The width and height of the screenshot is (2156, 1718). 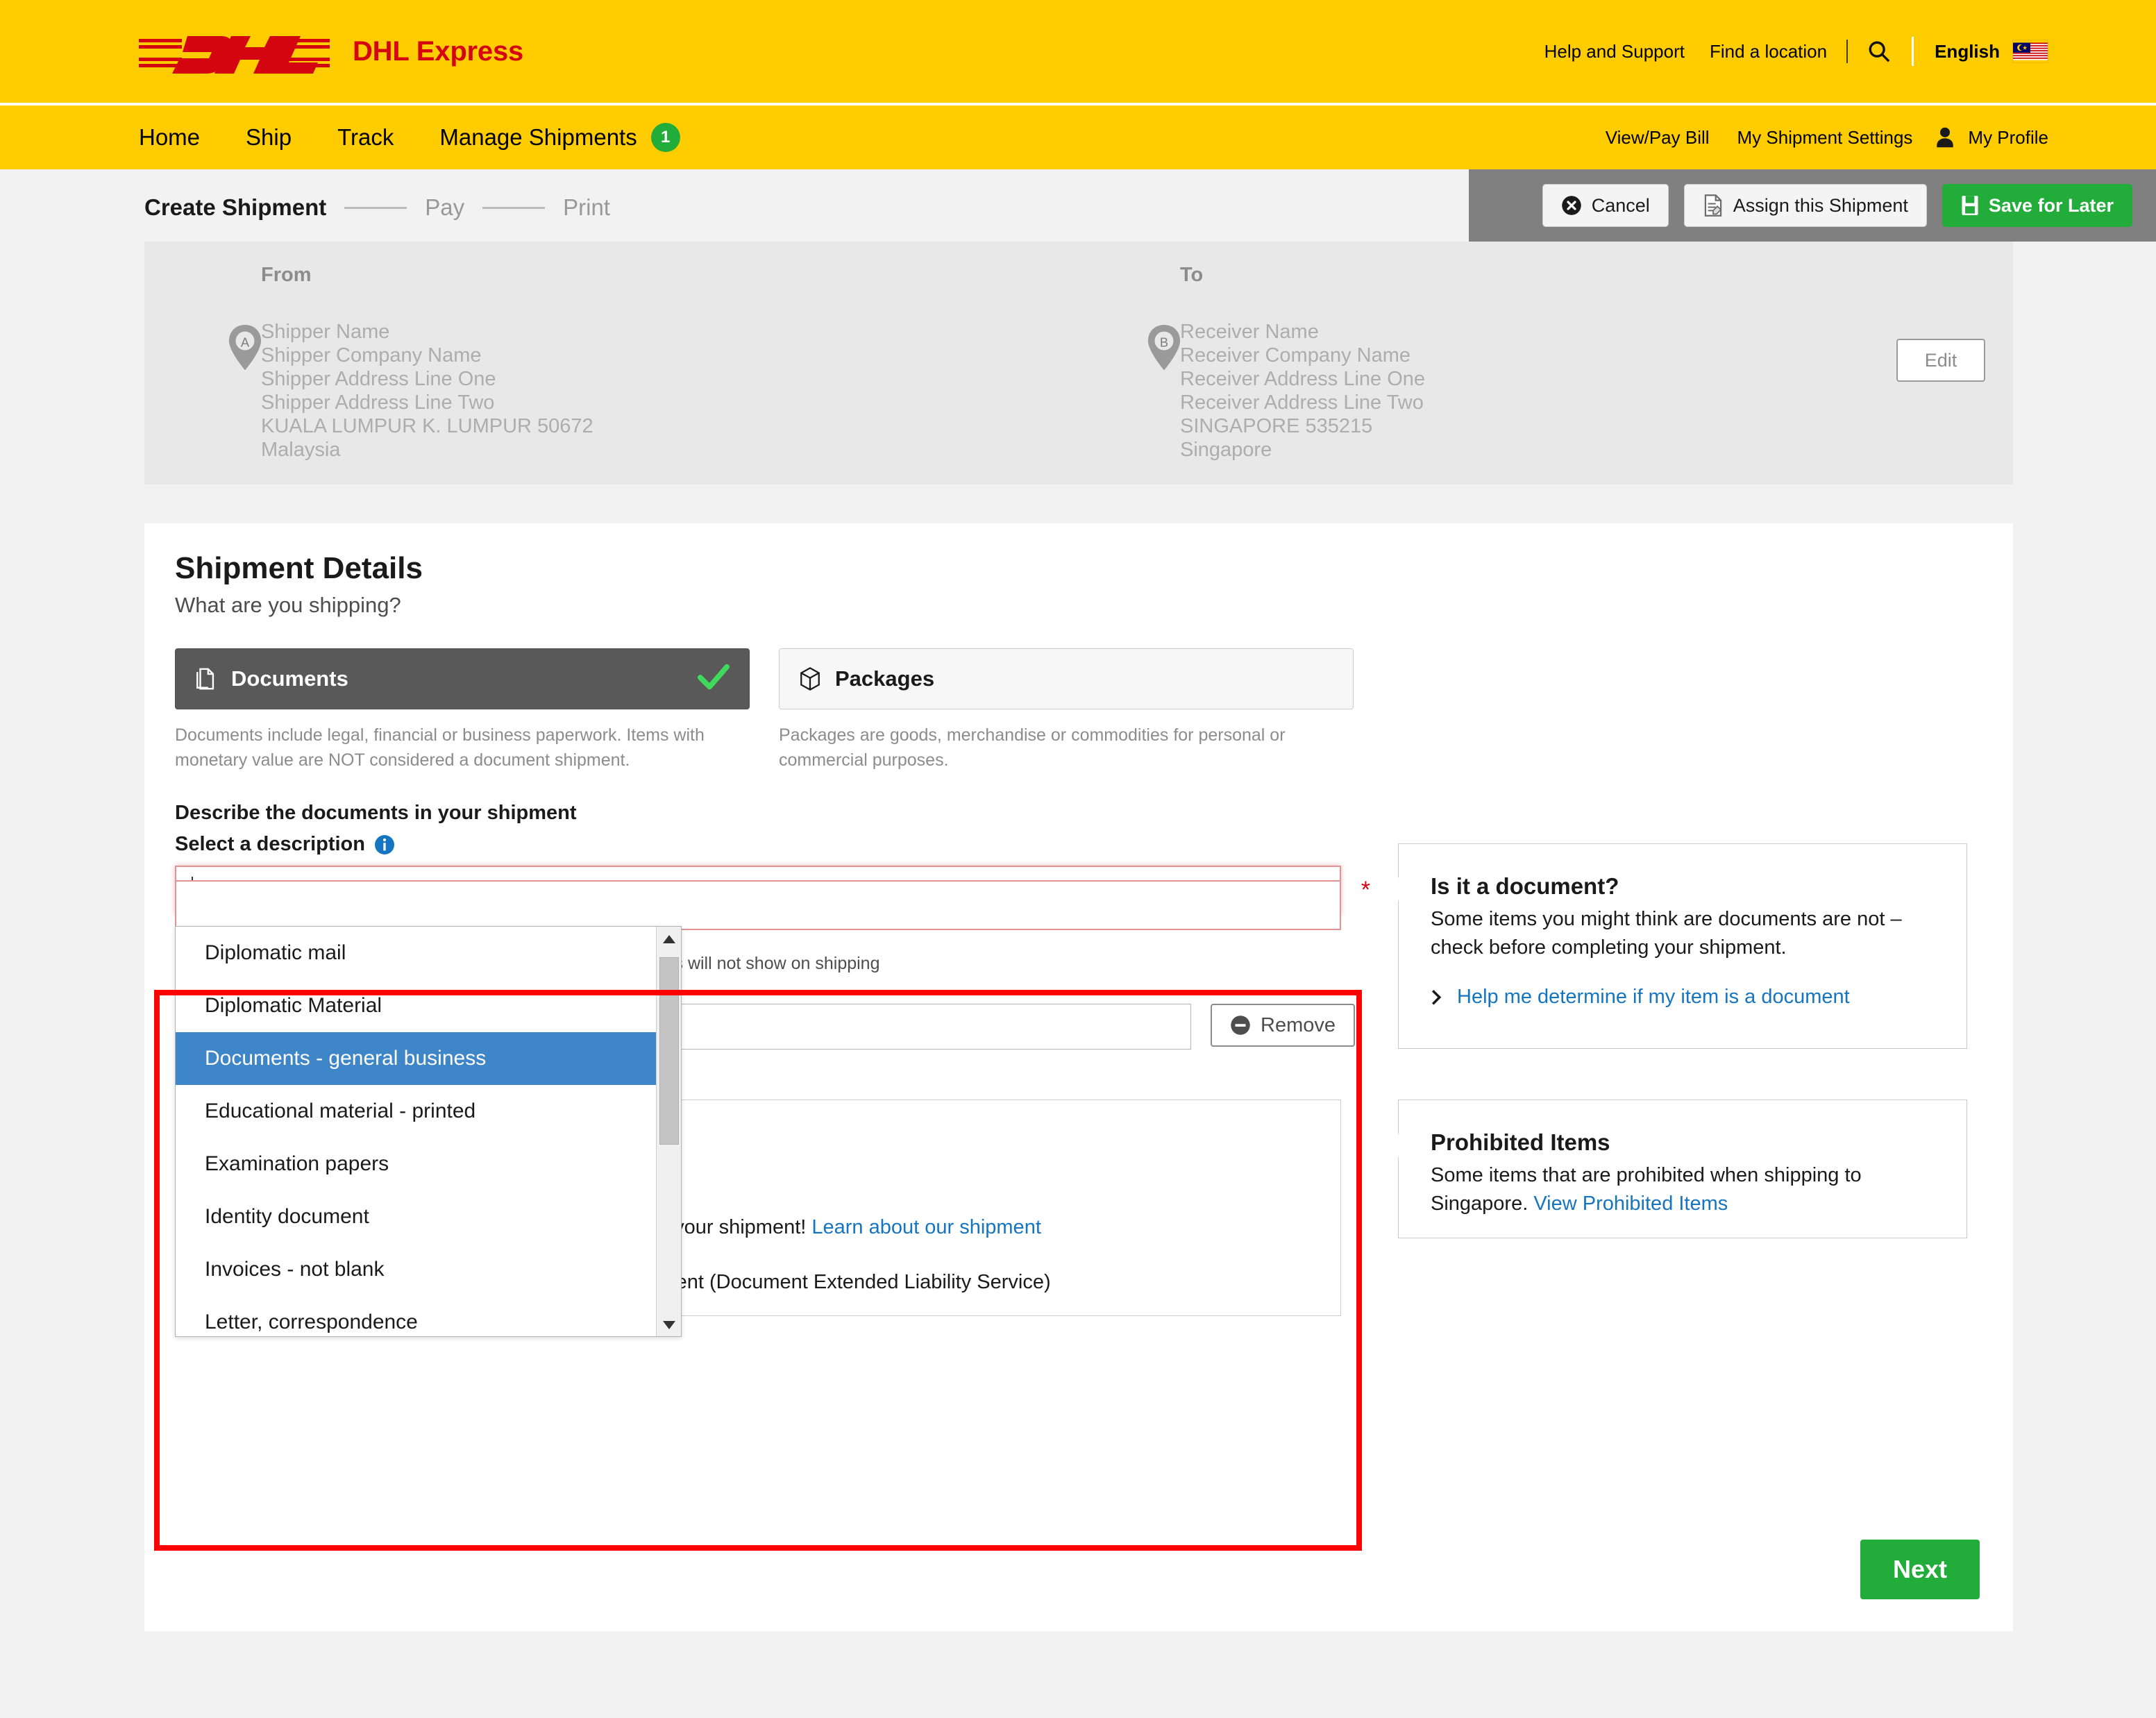 What do you see at coordinates (331, 51) in the screenshot?
I see `brand-logo: DHL Express` at bounding box center [331, 51].